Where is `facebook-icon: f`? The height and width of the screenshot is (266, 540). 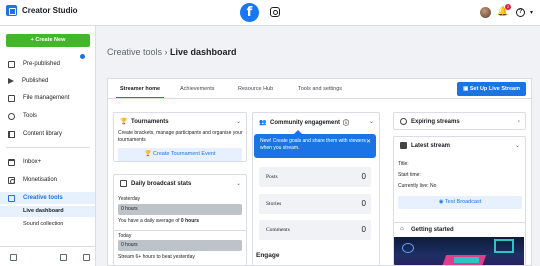 facebook-icon: f is located at coordinates (249, 12).